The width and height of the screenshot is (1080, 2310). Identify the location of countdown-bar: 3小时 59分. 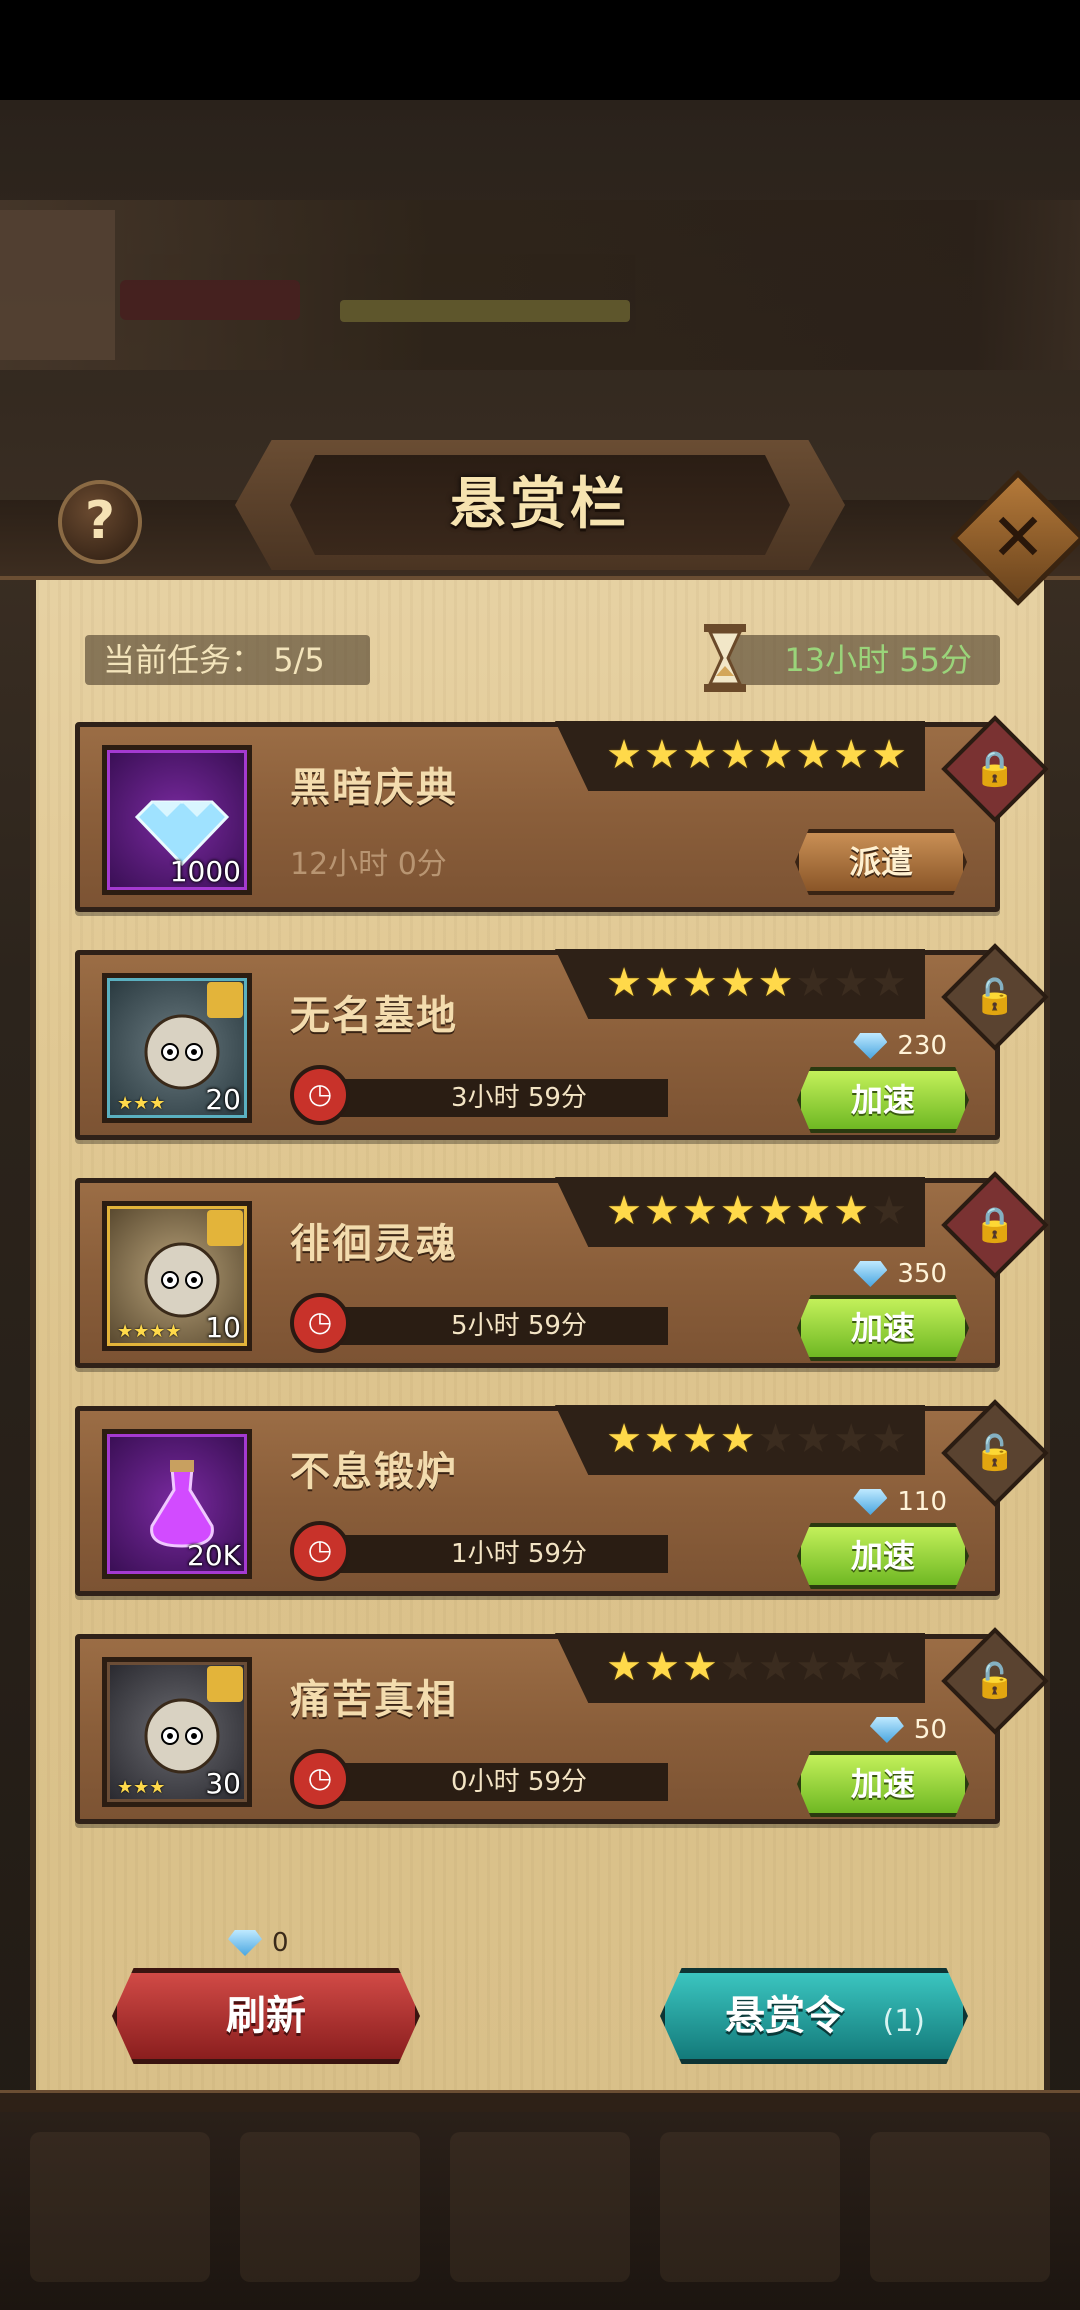
(499, 1098).